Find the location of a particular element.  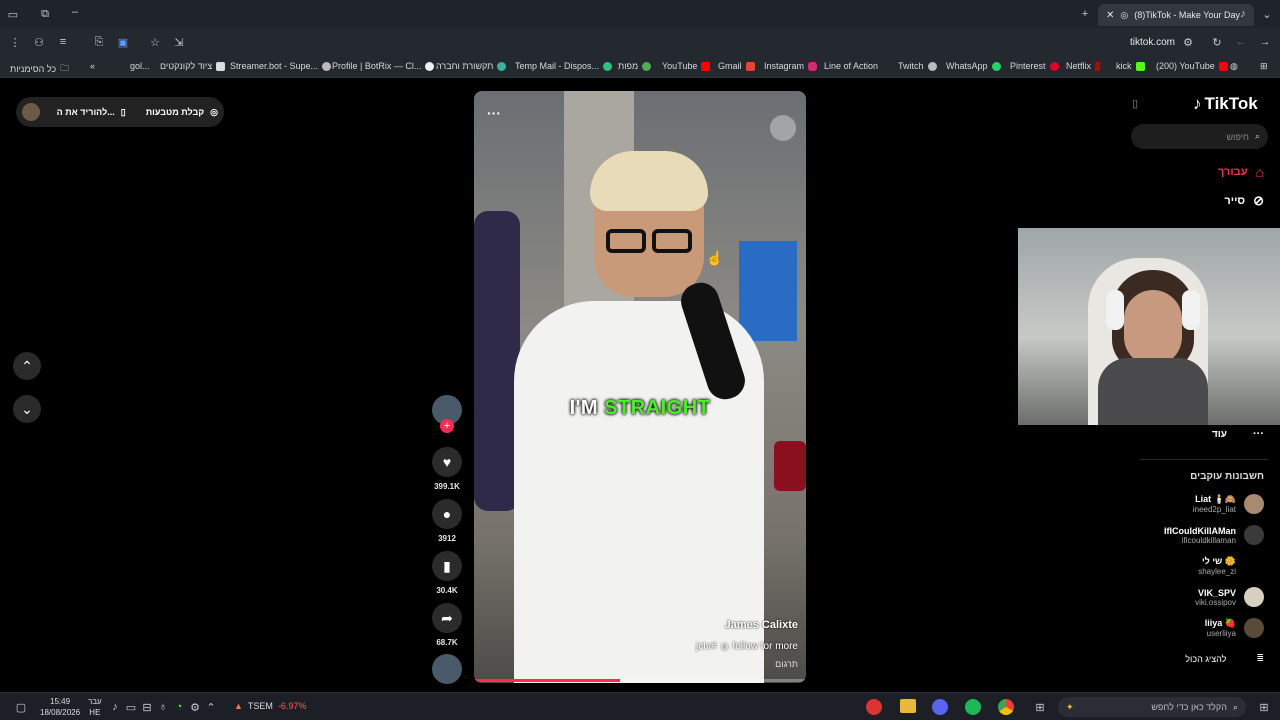

tune-icon: ≡ is located at coordinates (63, 42).